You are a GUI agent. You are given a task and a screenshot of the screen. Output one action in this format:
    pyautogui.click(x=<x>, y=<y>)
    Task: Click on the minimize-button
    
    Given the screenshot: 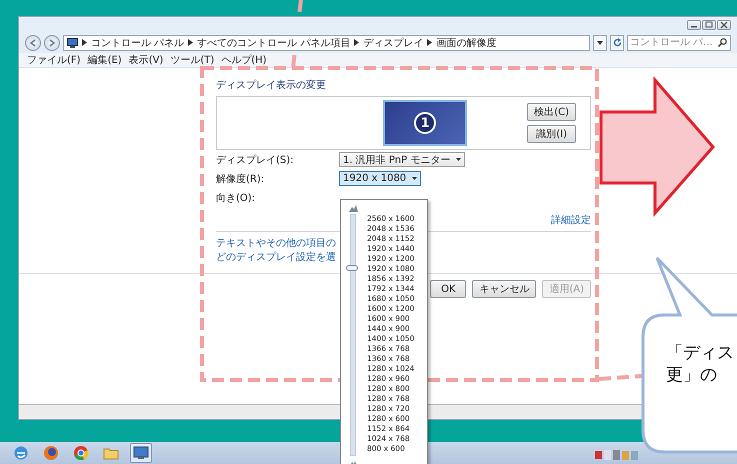 What is the action you would take?
    pyautogui.click(x=694, y=25)
    